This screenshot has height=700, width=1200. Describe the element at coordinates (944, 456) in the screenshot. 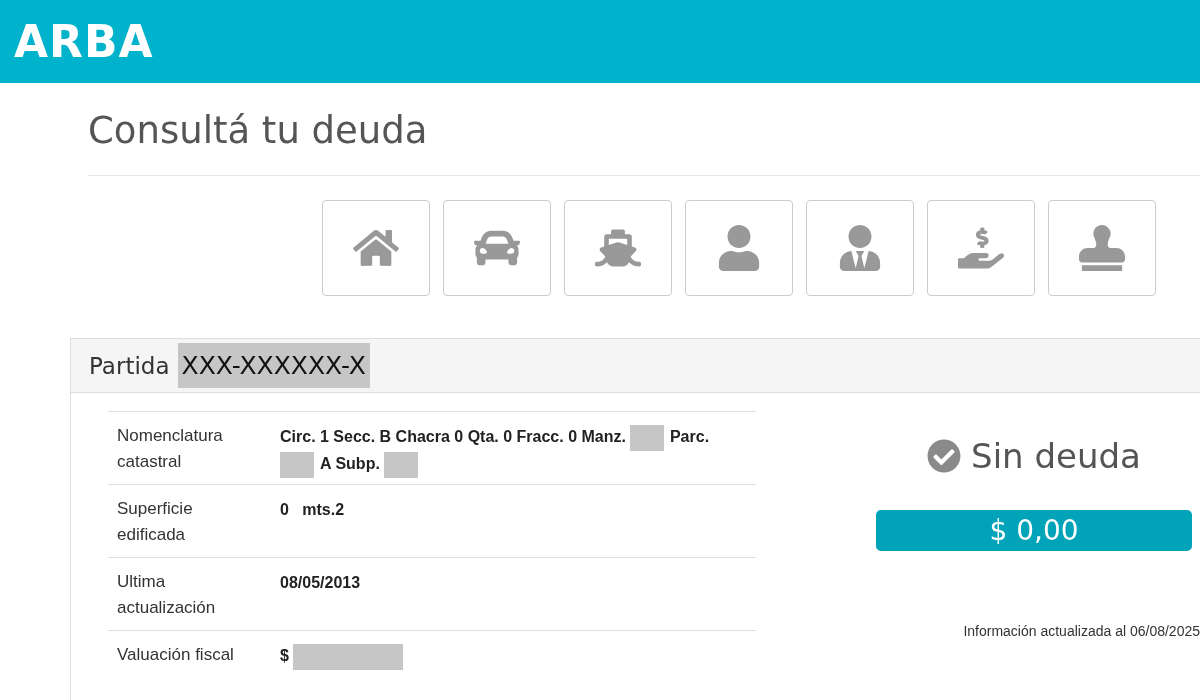

I see `check-icon` at that location.